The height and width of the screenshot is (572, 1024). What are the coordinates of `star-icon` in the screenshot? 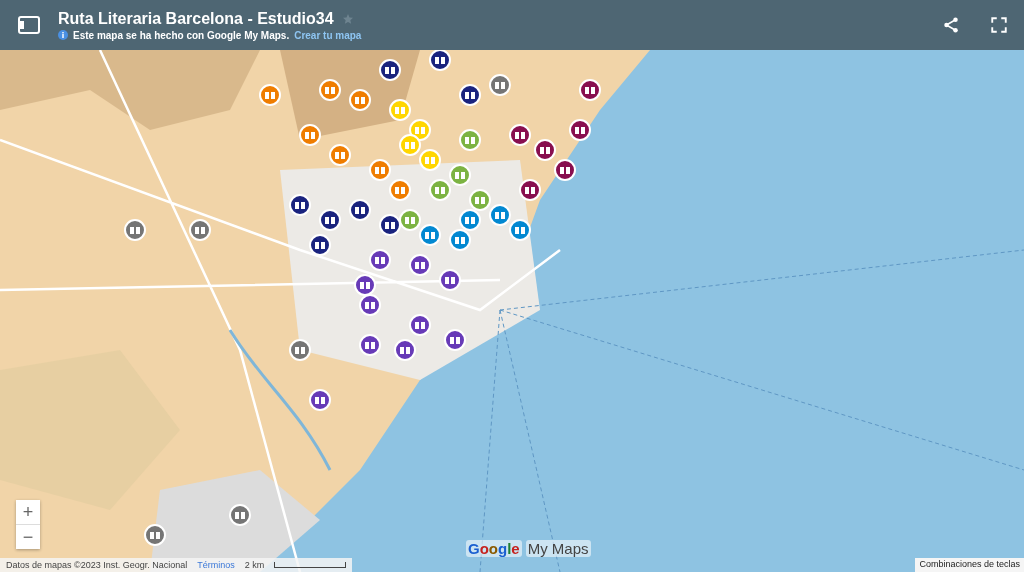 It's located at (347, 18).